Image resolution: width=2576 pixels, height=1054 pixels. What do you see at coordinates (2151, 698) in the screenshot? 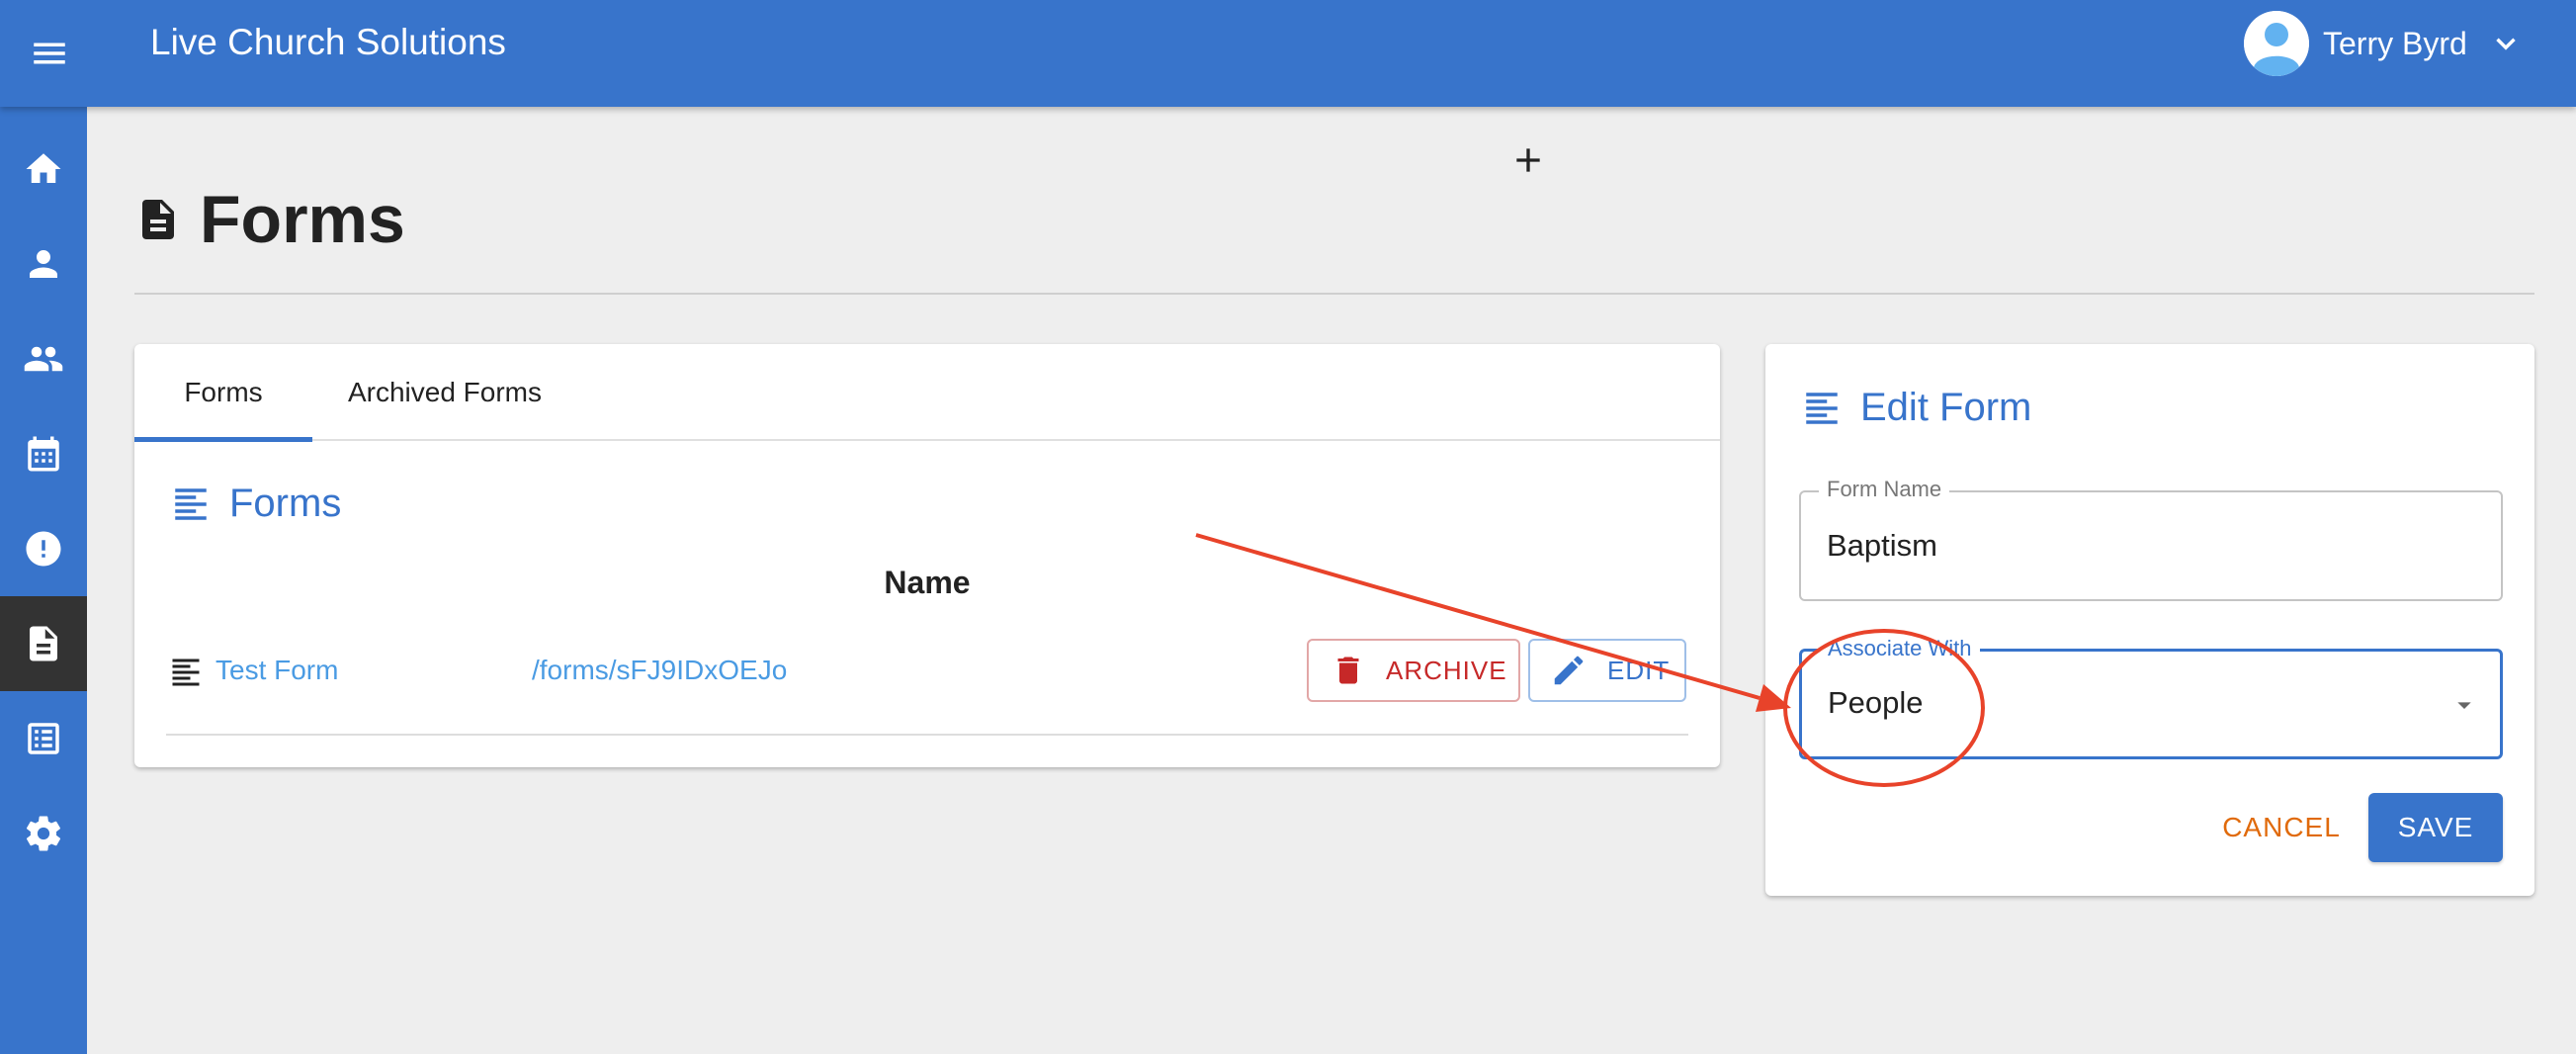
I see `associate-with-select: Associate With People` at bounding box center [2151, 698].